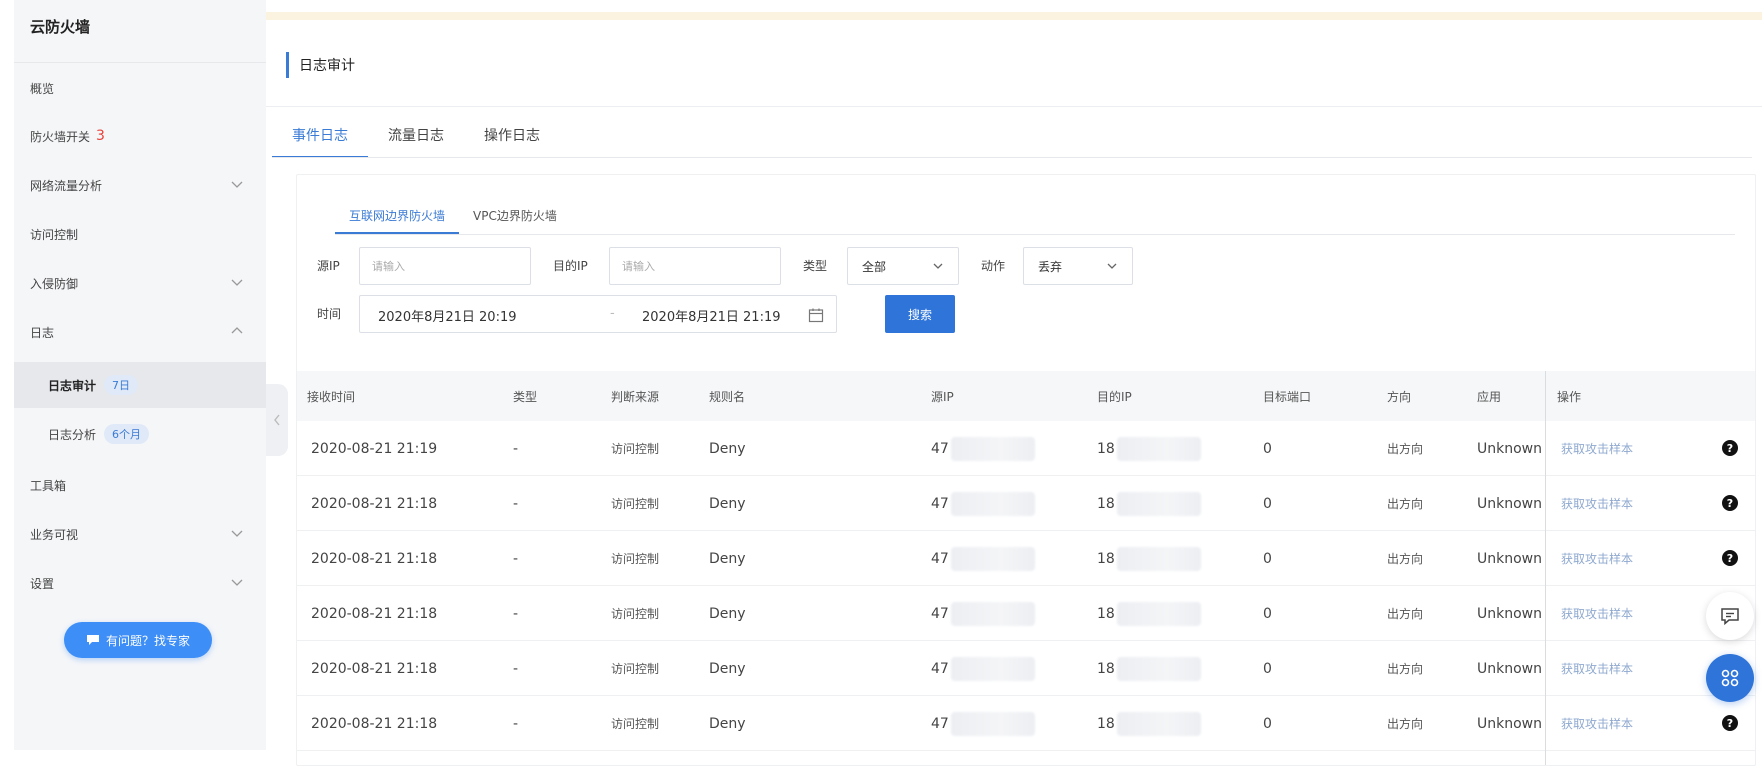 The image size is (1762, 780). I want to click on sidebar-collapse-handle, so click(277, 420).